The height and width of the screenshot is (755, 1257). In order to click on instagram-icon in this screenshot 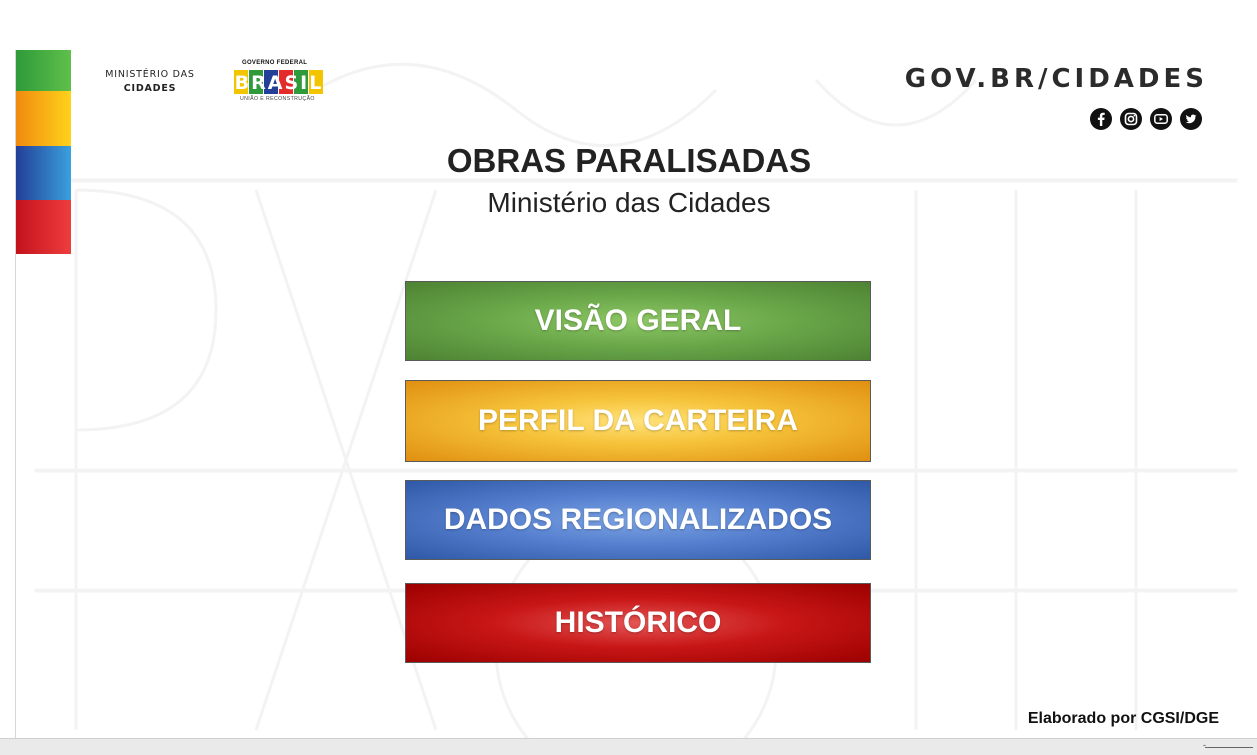, I will do `click(1131, 119)`.